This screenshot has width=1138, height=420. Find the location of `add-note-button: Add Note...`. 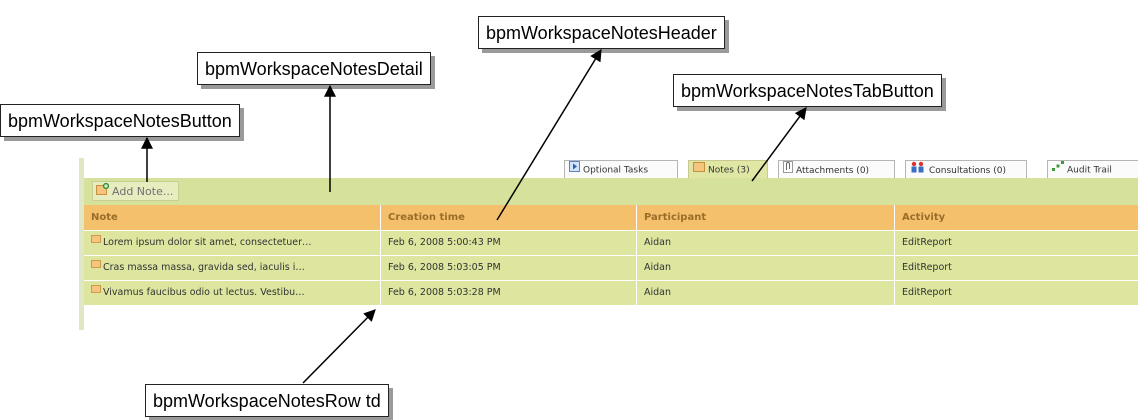

add-note-button: Add Note... is located at coordinates (136, 191).